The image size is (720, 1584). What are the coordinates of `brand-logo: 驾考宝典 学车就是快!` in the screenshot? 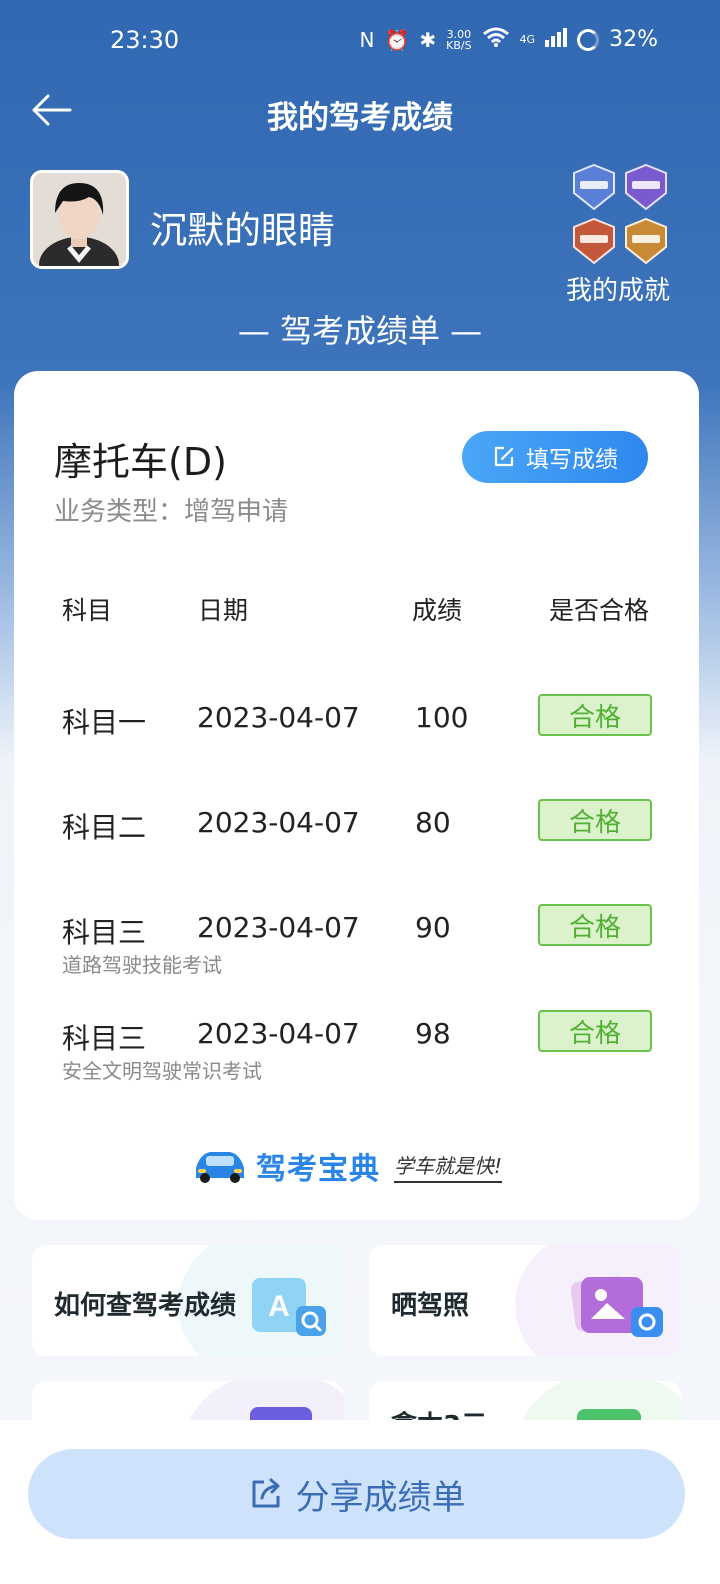 It's located at (360, 1166).